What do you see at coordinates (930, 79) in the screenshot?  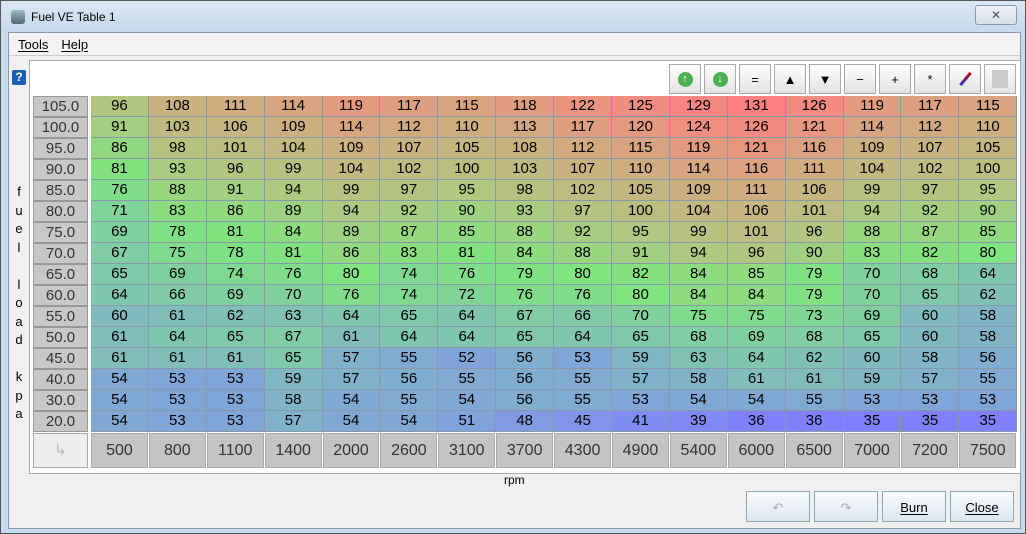 I see `multiply-button: *` at bounding box center [930, 79].